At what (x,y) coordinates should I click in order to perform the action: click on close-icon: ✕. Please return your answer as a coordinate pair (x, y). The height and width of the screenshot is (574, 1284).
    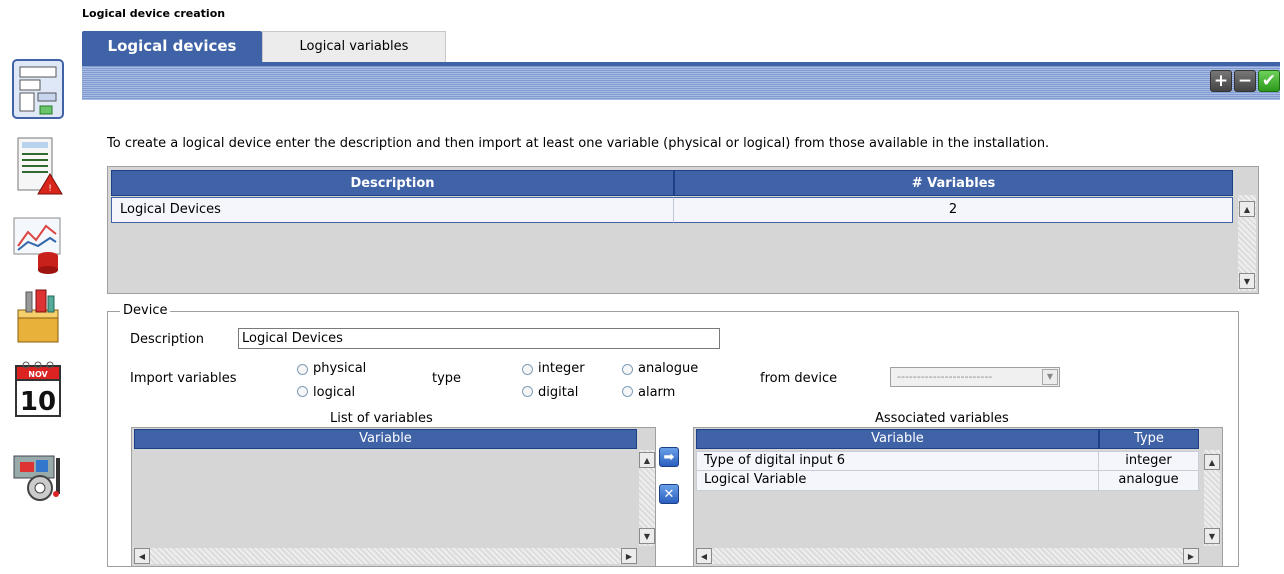
    Looking at the image, I should click on (669, 494).